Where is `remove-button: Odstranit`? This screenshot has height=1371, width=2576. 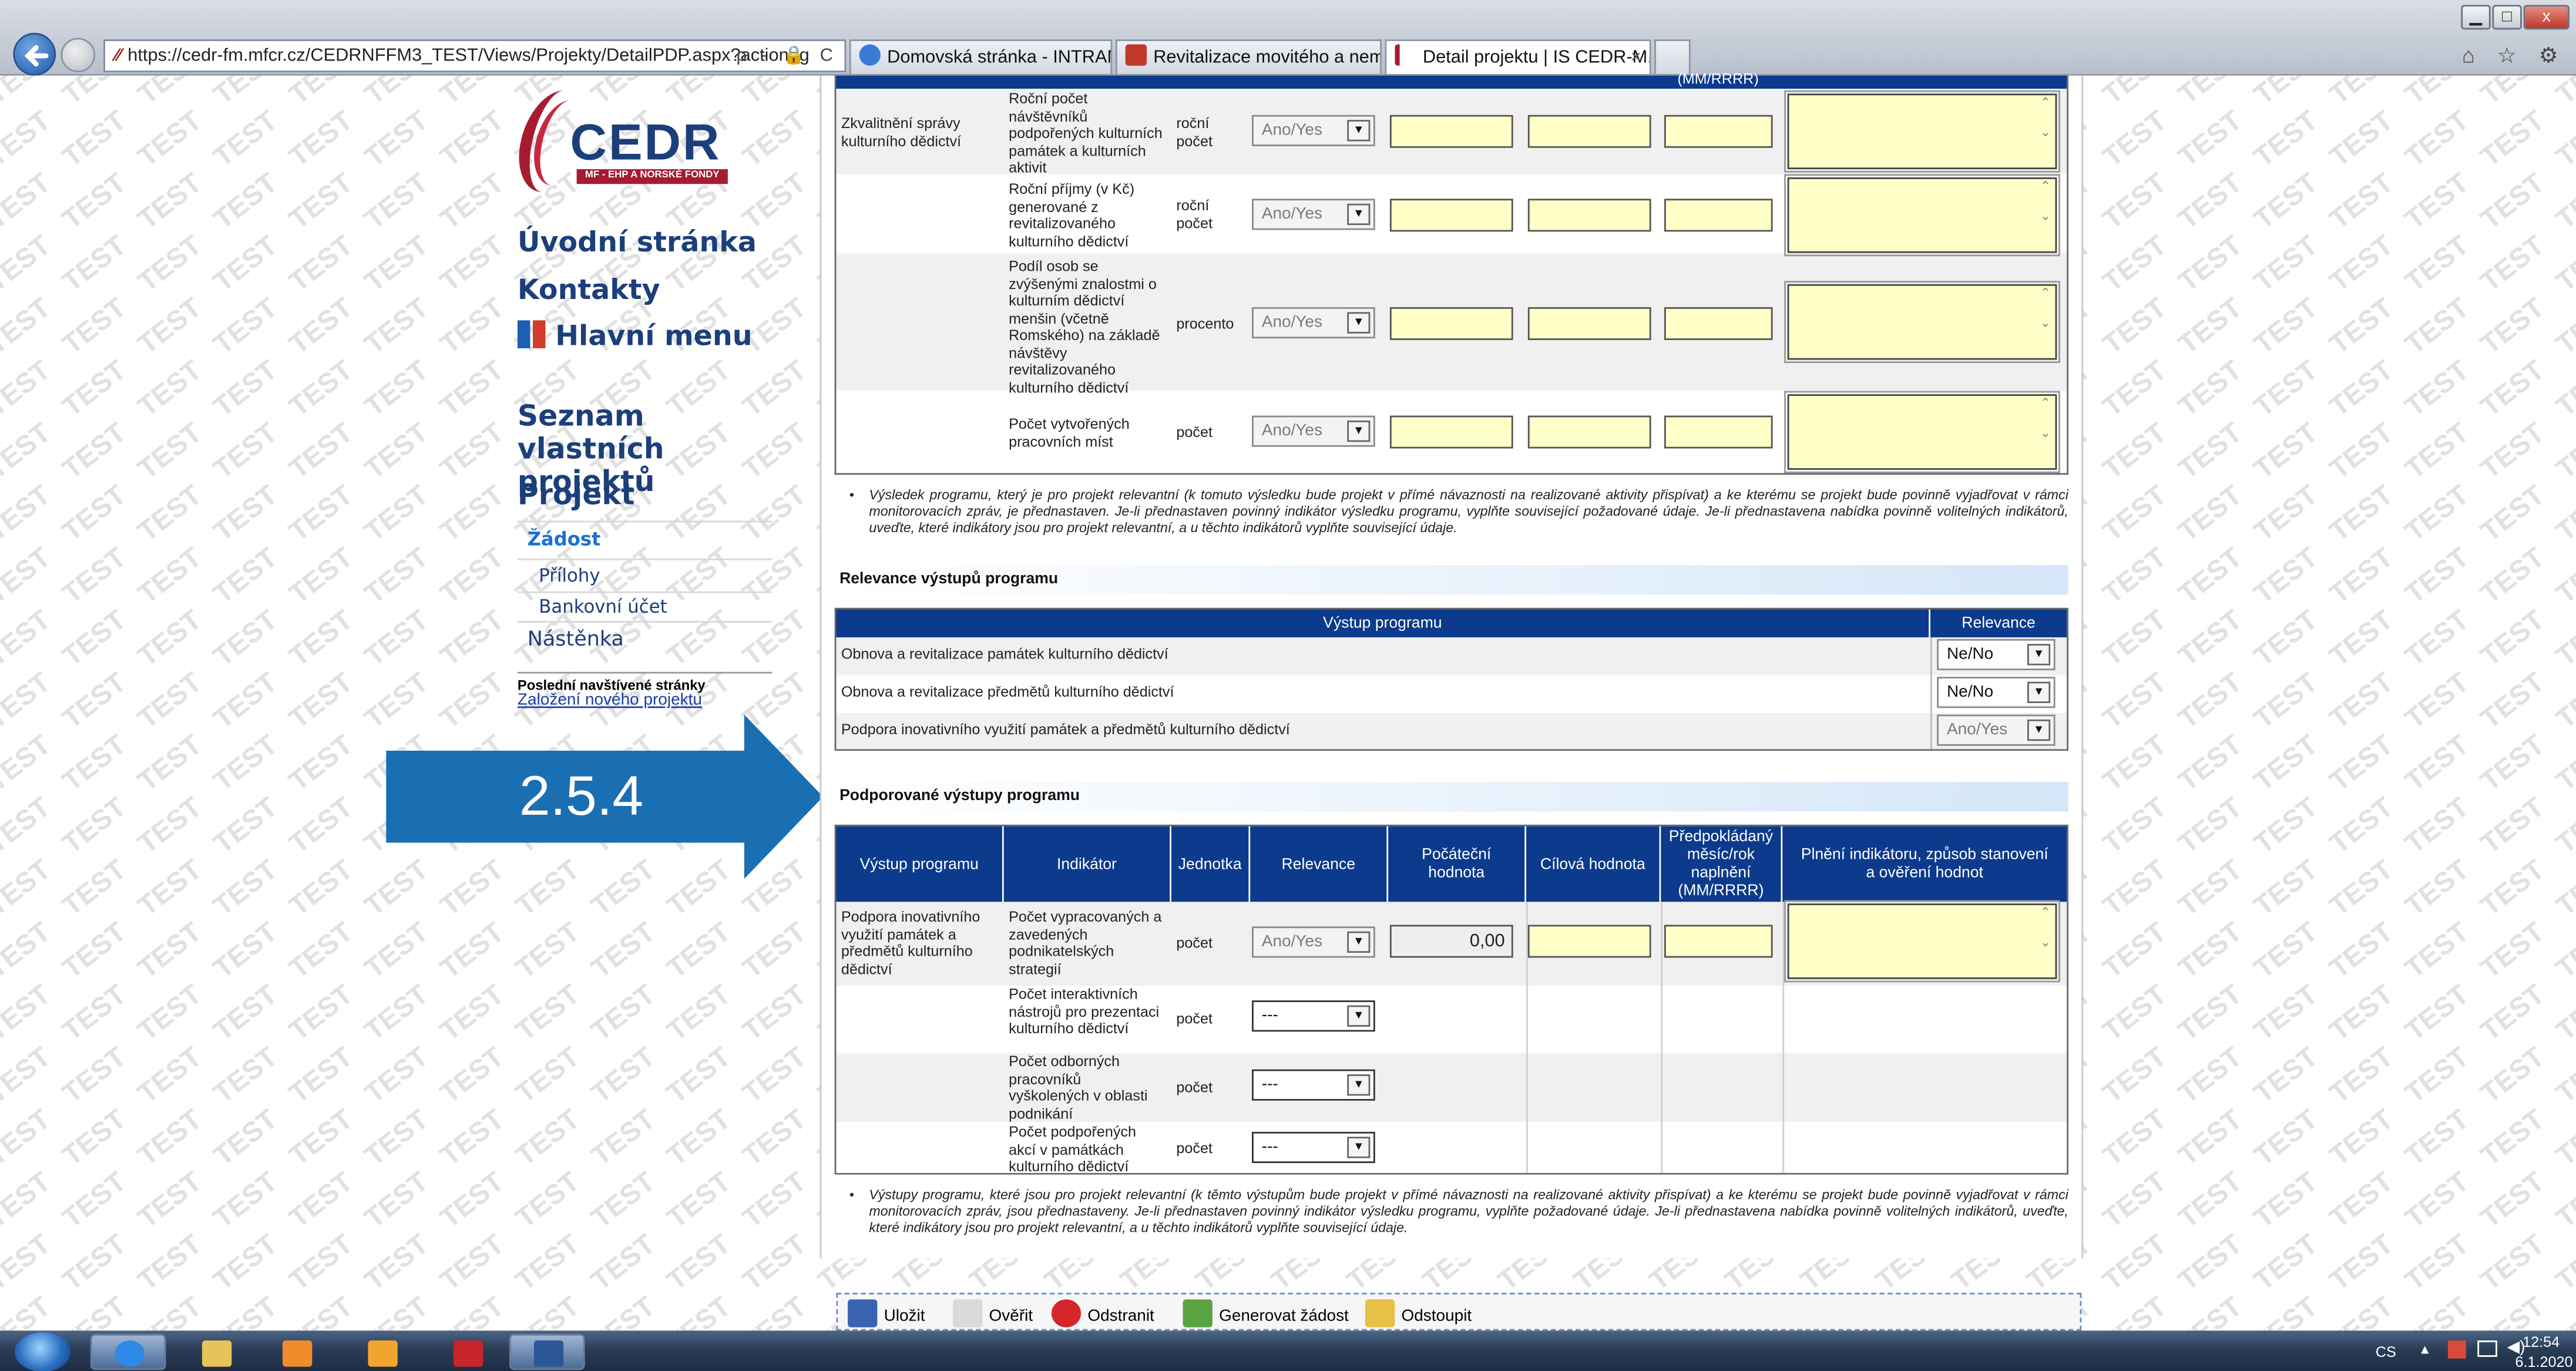 remove-button: Odstranit is located at coordinates (1102, 1314).